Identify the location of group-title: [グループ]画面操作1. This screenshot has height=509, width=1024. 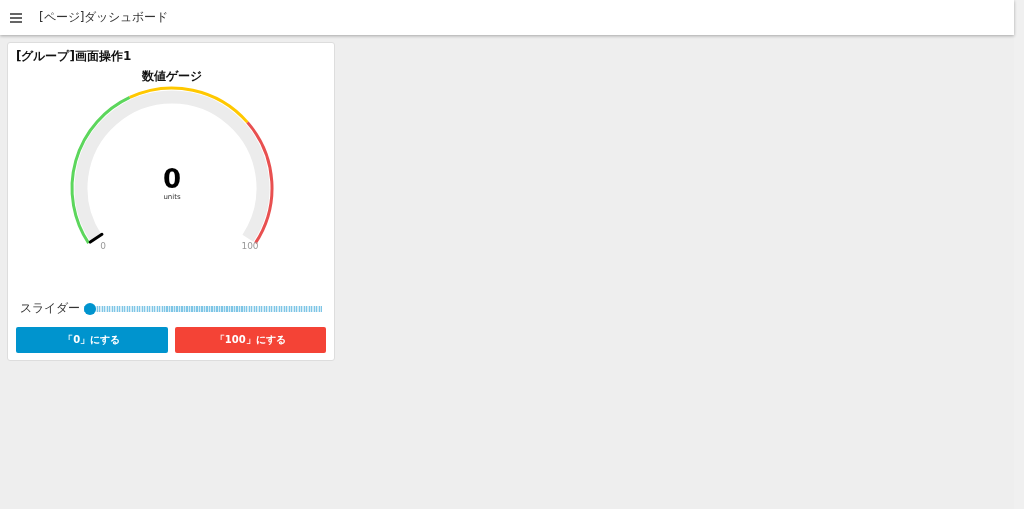
(74, 56).